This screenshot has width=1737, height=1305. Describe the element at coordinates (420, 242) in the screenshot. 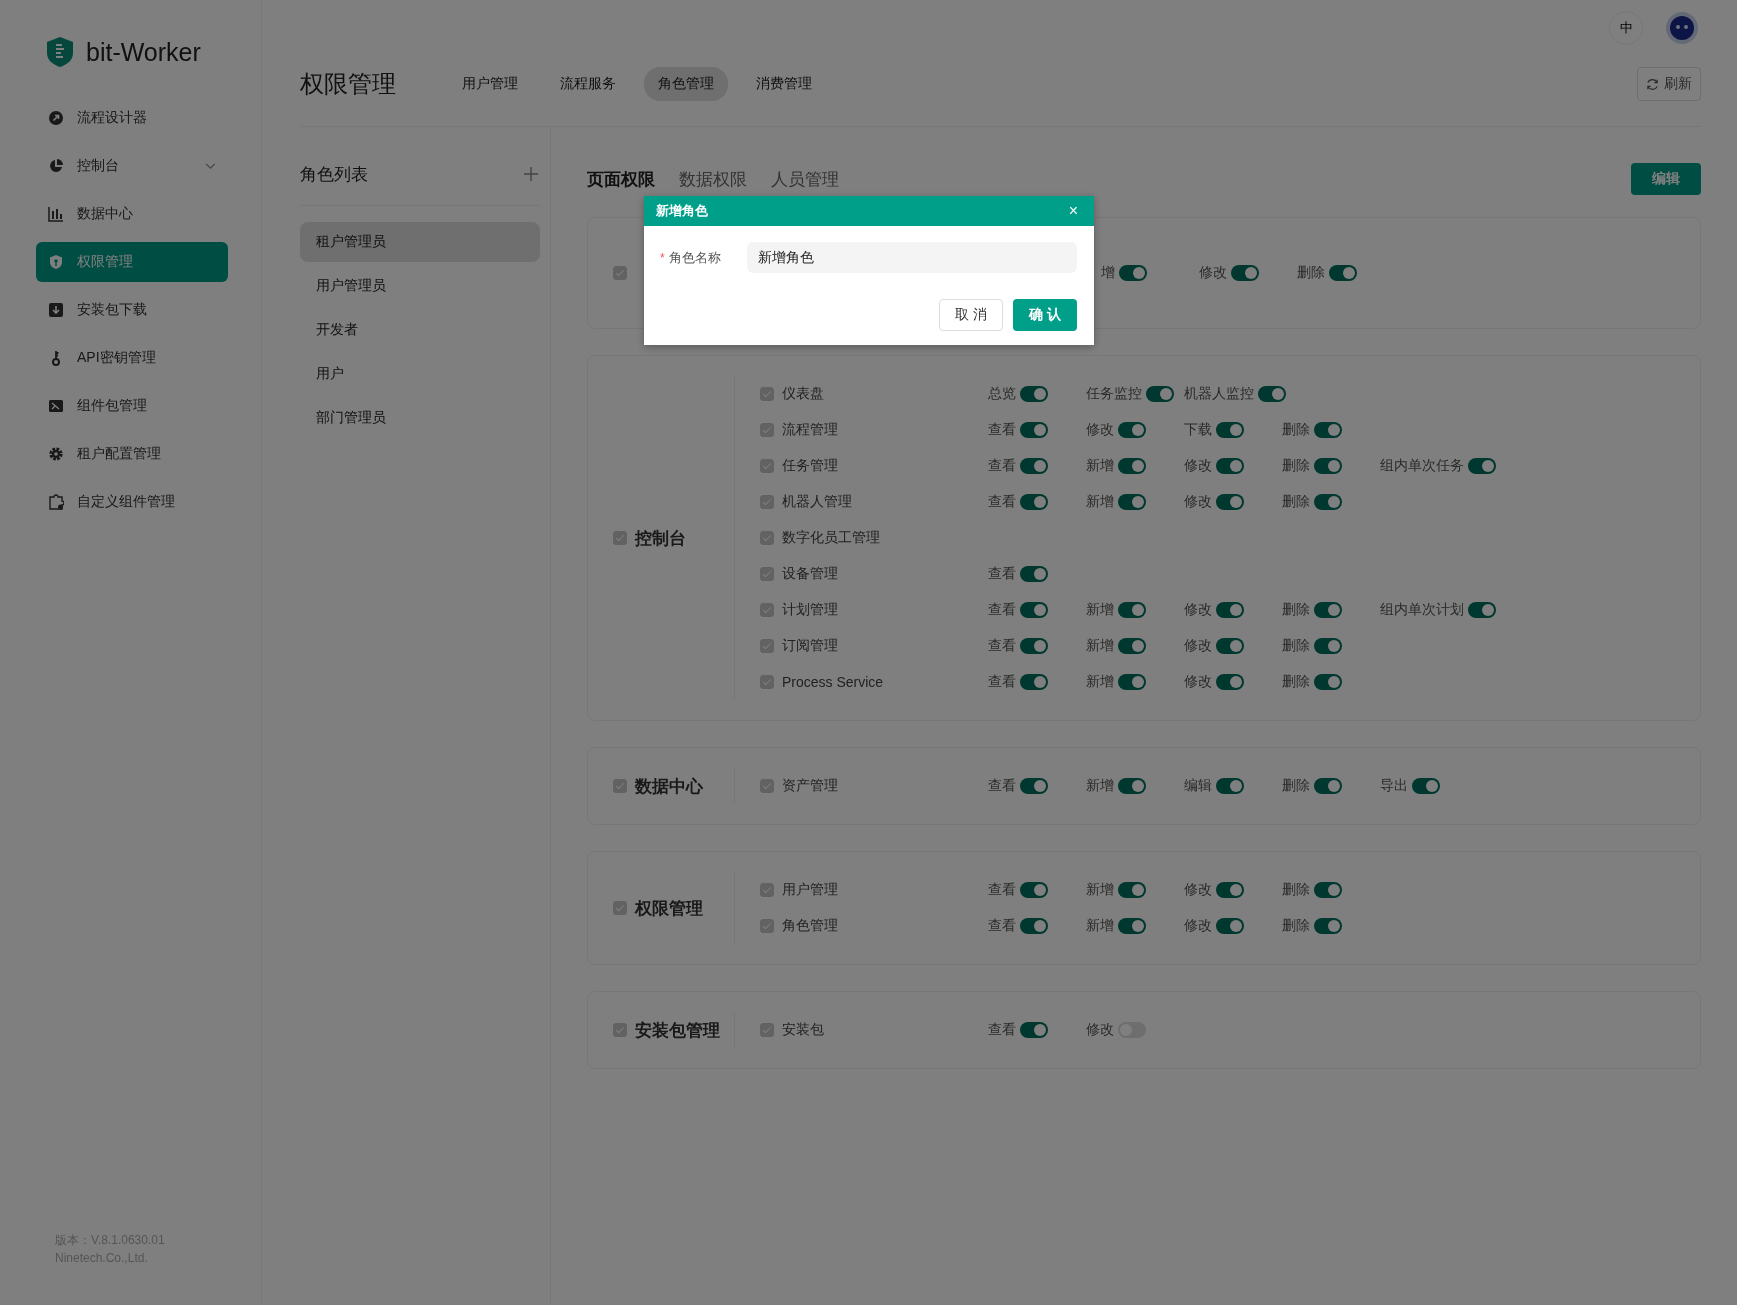

I see `role-item: 租户管理员` at that location.